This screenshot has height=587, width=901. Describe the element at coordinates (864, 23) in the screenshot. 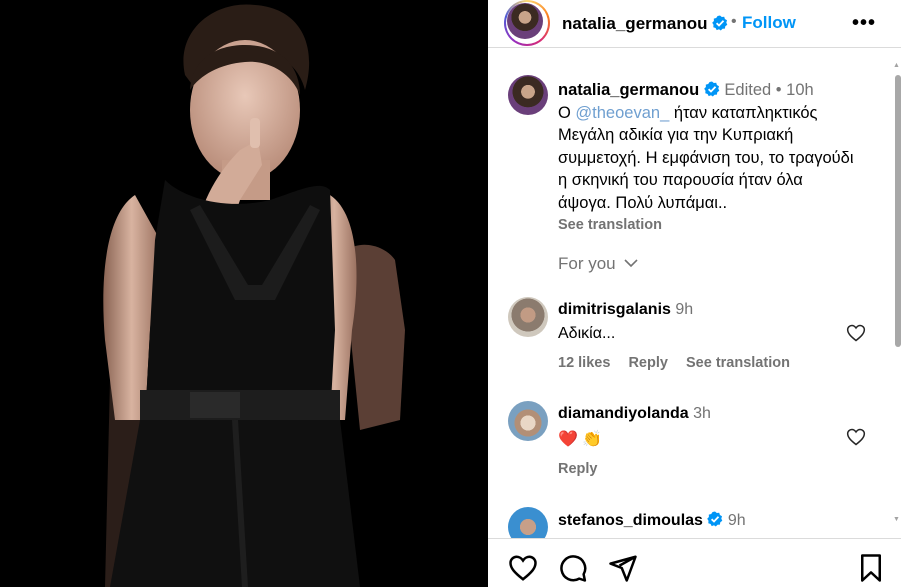

I see `more-options-button: •••` at that location.